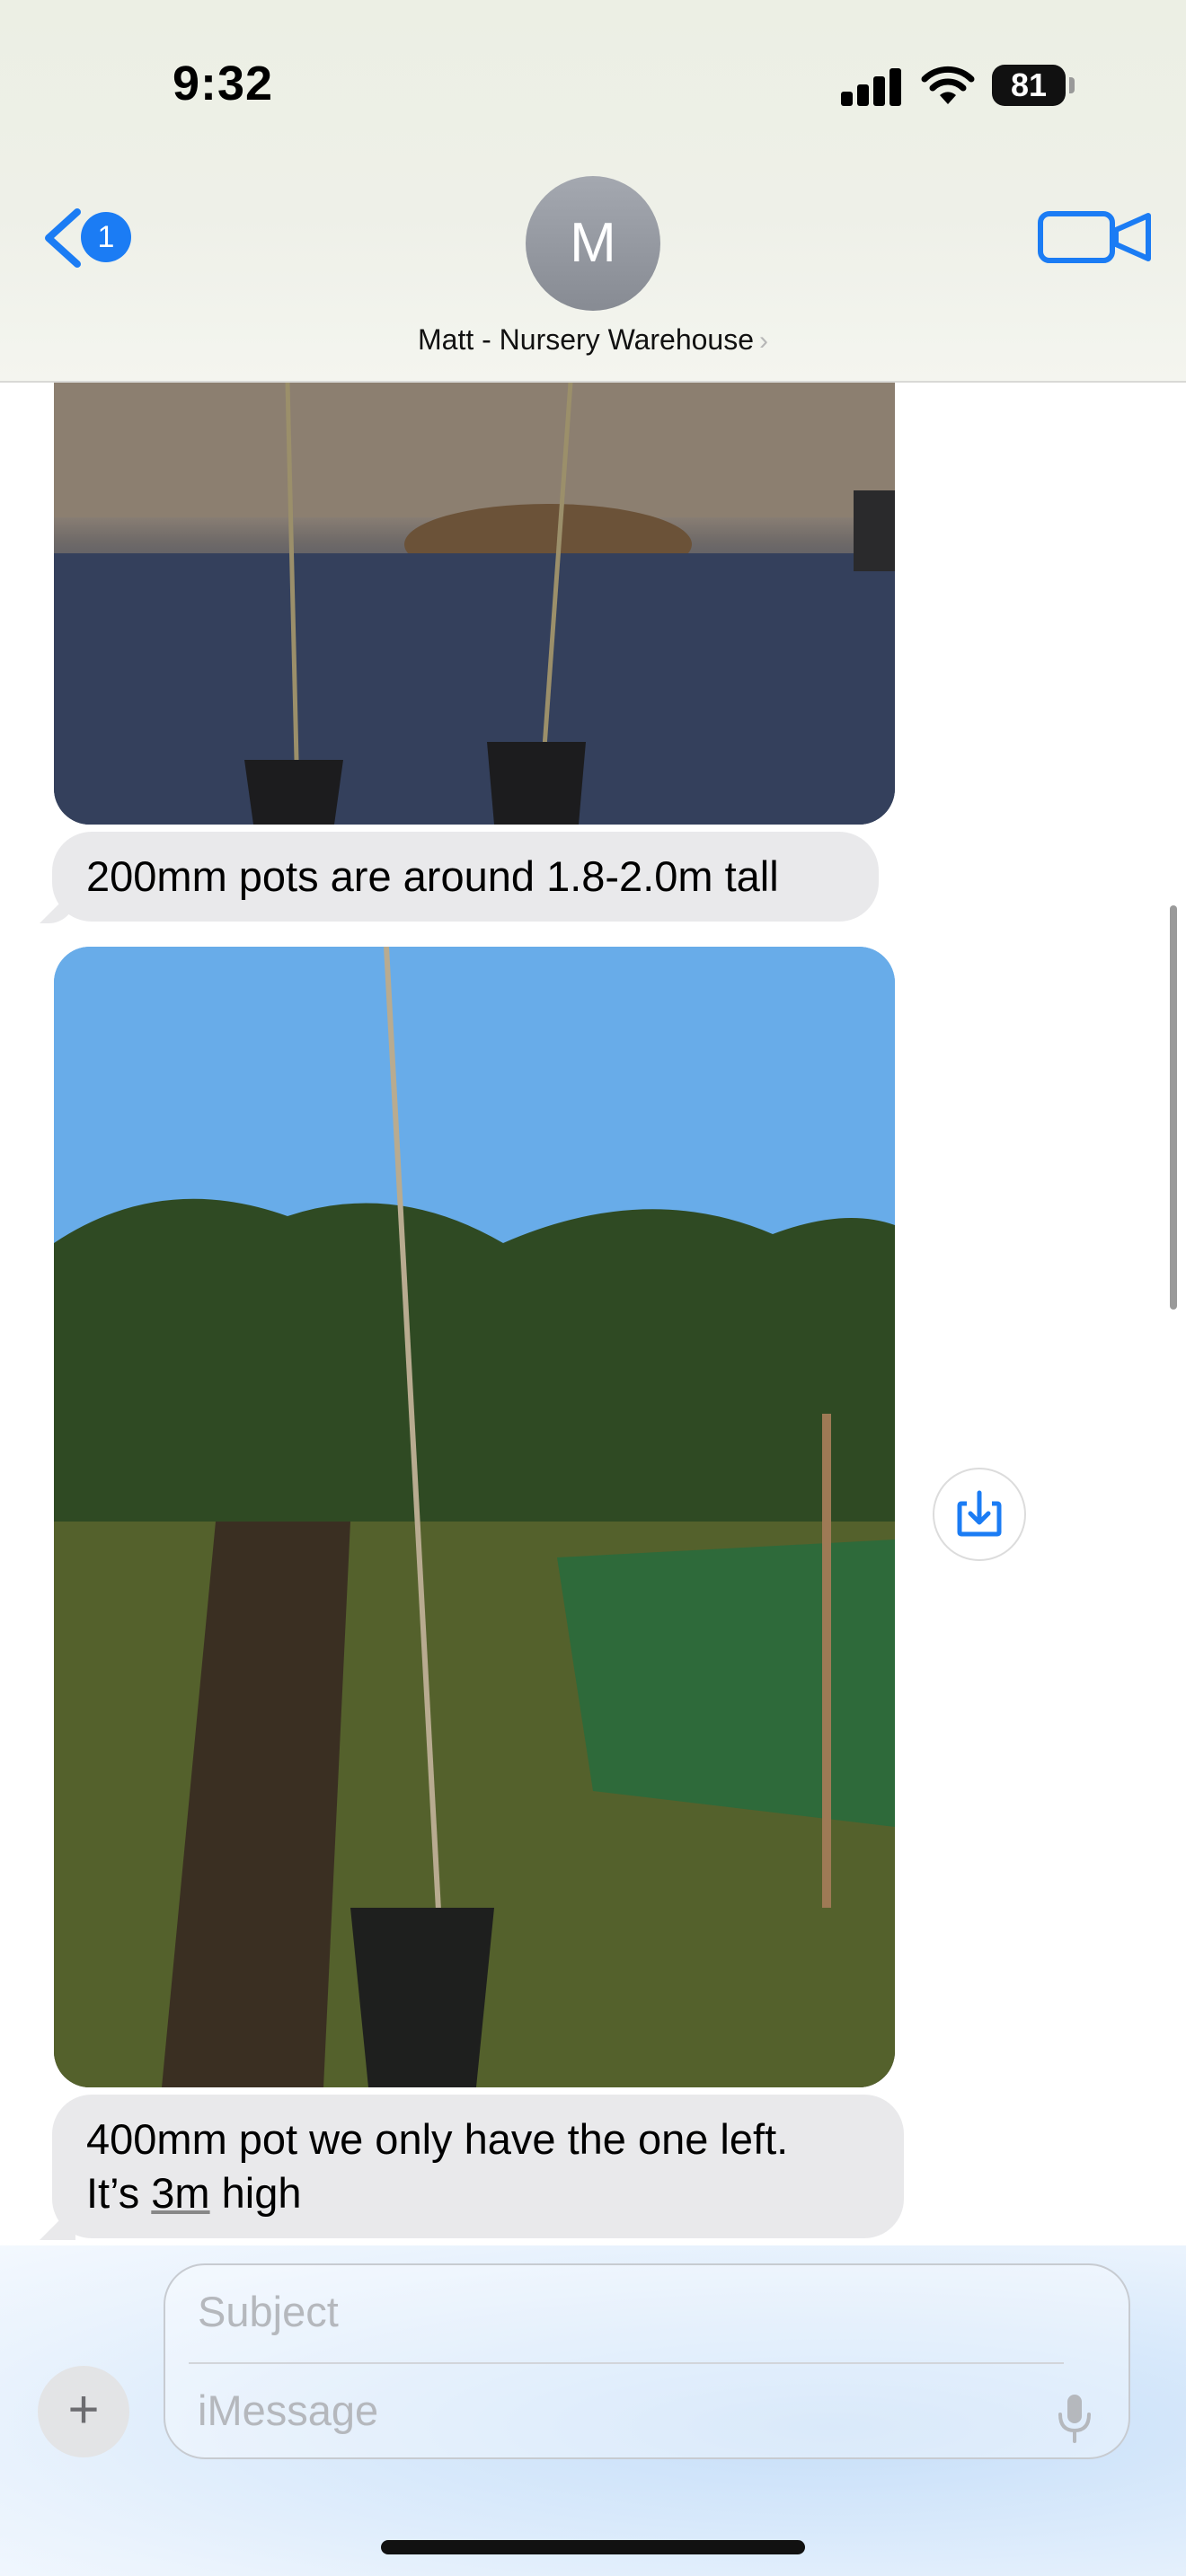 The width and height of the screenshot is (1186, 2576). Describe the element at coordinates (1096, 237) in the screenshot. I see `video-camera-icon` at that location.